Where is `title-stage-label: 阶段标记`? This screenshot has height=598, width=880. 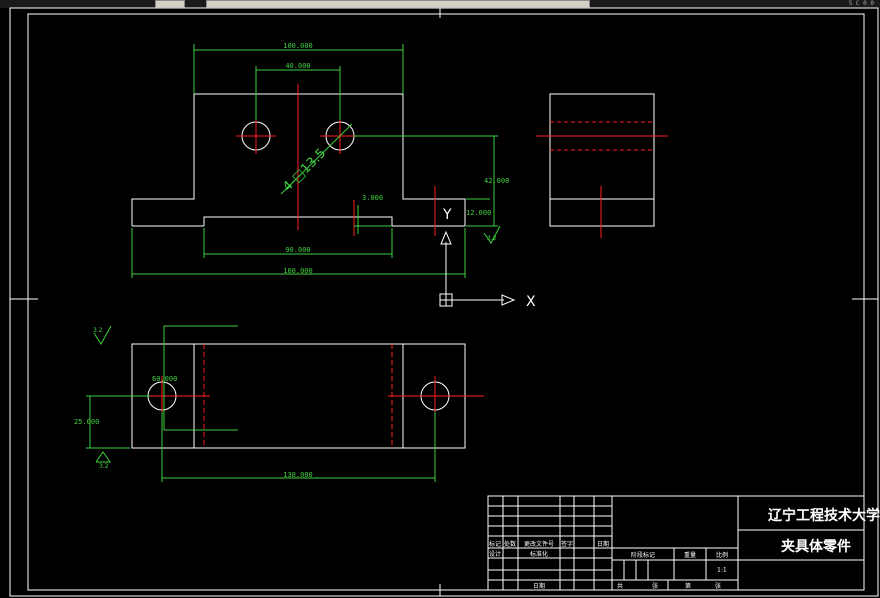
title-stage-label: 阶段标记 is located at coordinates (643, 555).